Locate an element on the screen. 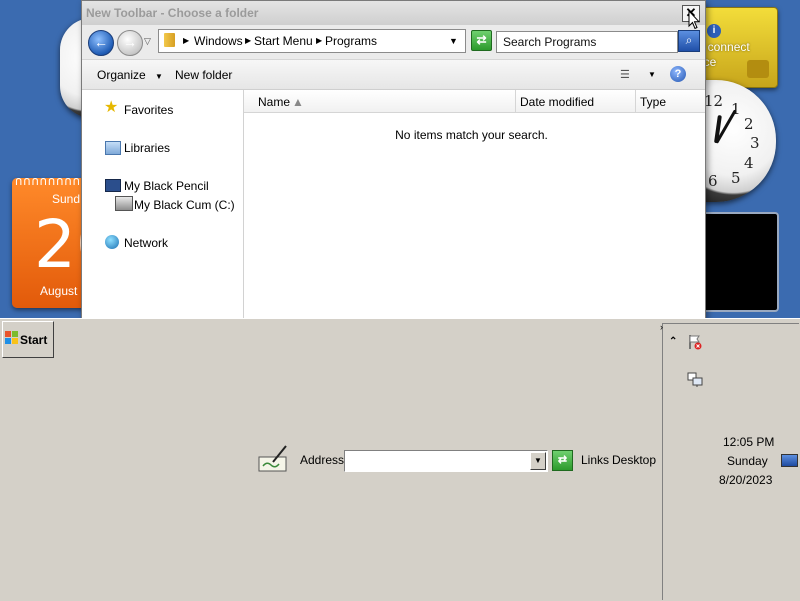  views-icon: ☰ is located at coordinates (627, 74).